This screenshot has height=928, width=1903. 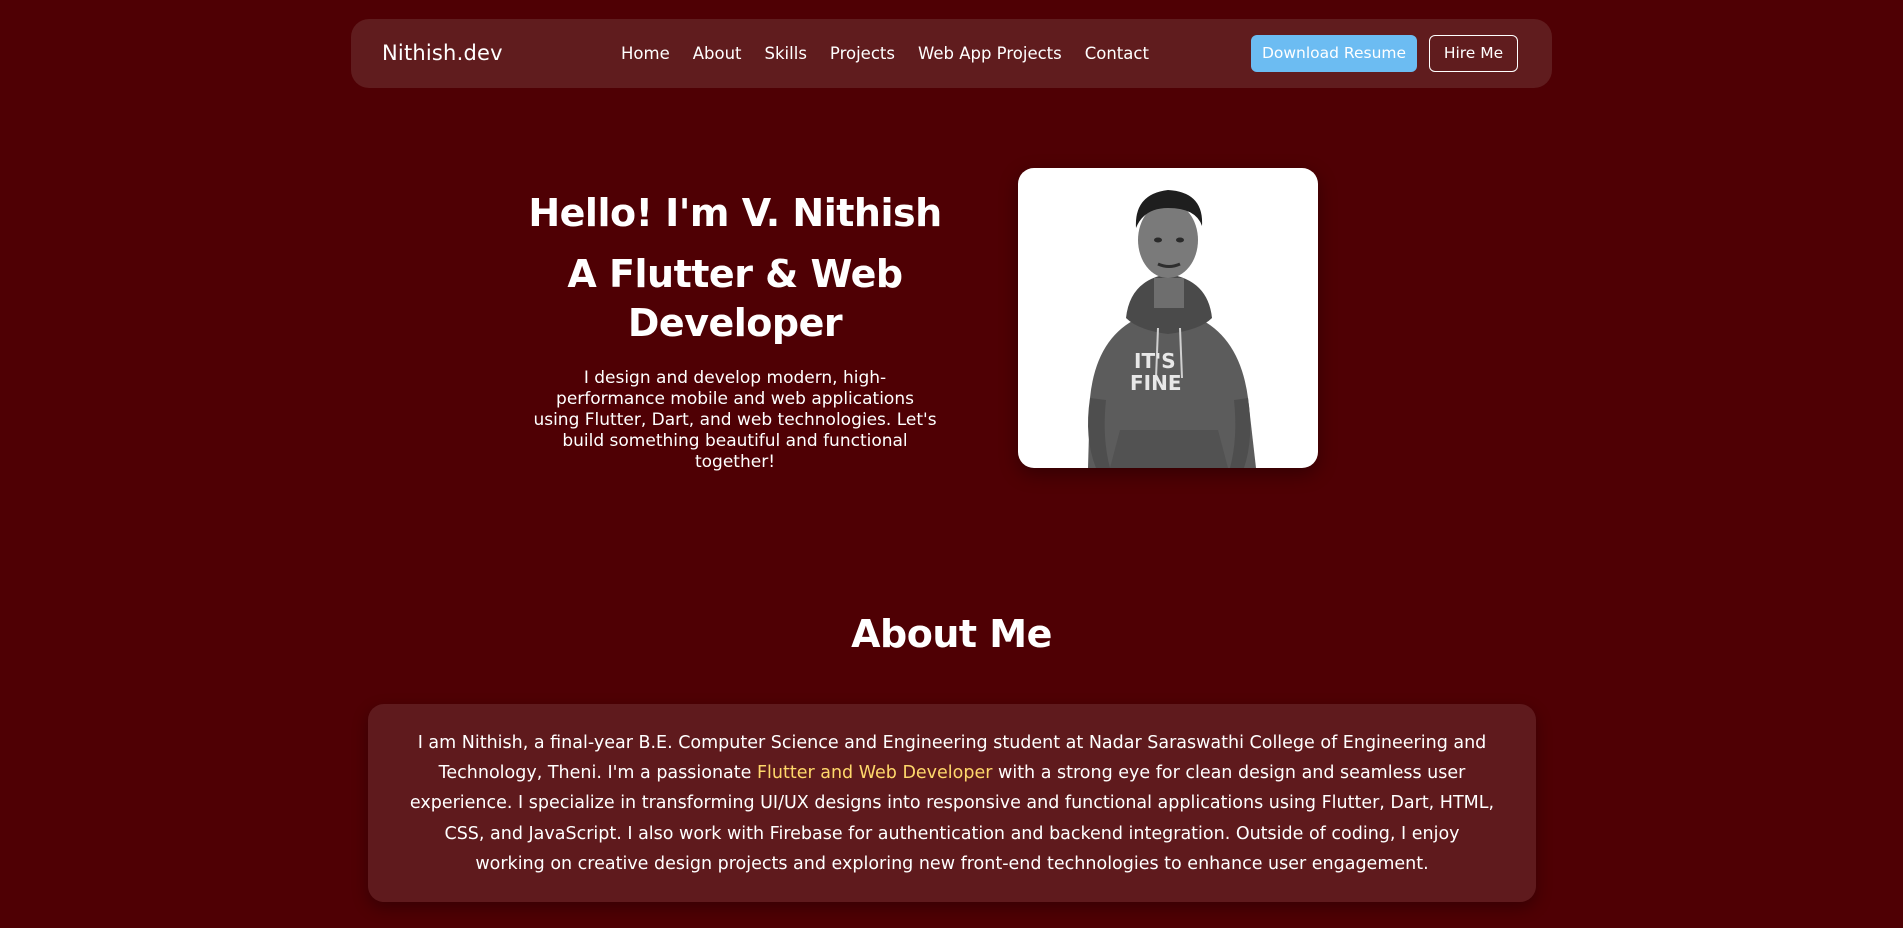 What do you see at coordinates (1155, 361) in the screenshot?
I see `hoodie-print-line1: IT'S` at bounding box center [1155, 361].